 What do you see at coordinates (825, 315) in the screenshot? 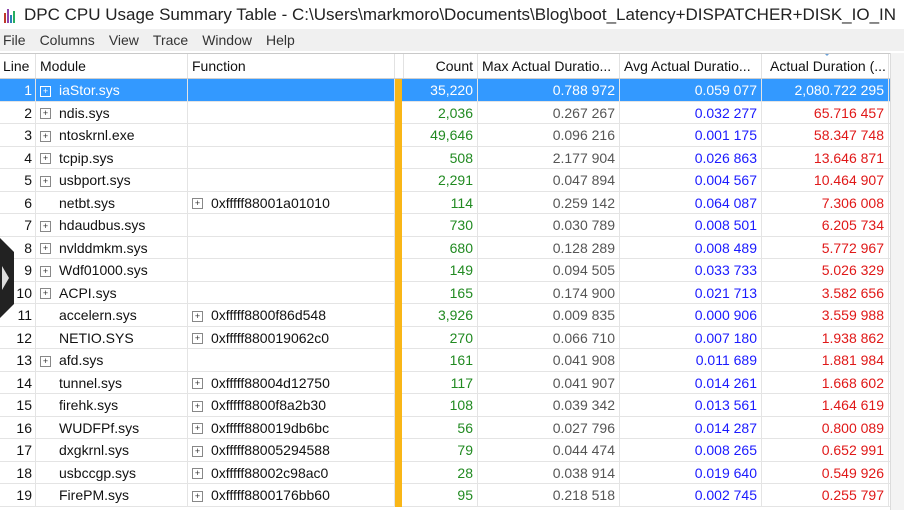
I see `cell-actual-duration: 3.559 988` at bounding box center [825, 315].